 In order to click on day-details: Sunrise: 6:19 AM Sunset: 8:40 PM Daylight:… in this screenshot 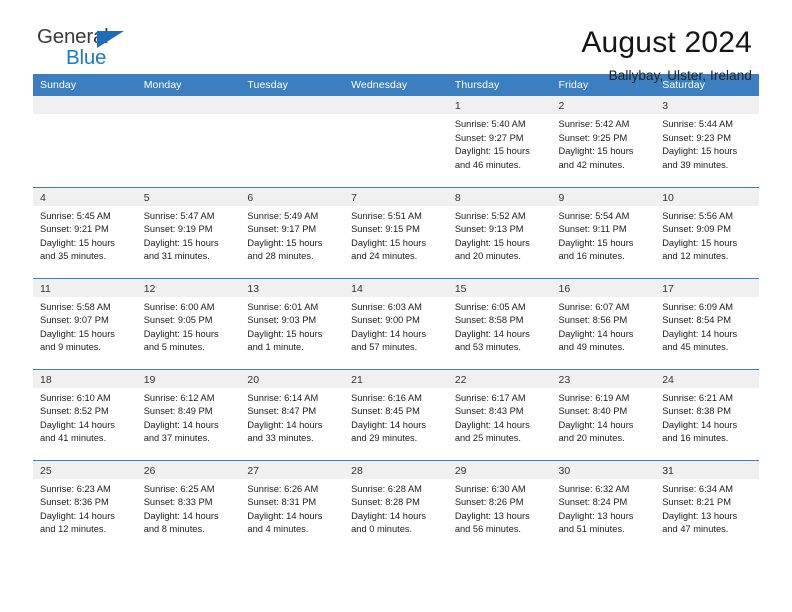, I will do `click(604, 417)`.